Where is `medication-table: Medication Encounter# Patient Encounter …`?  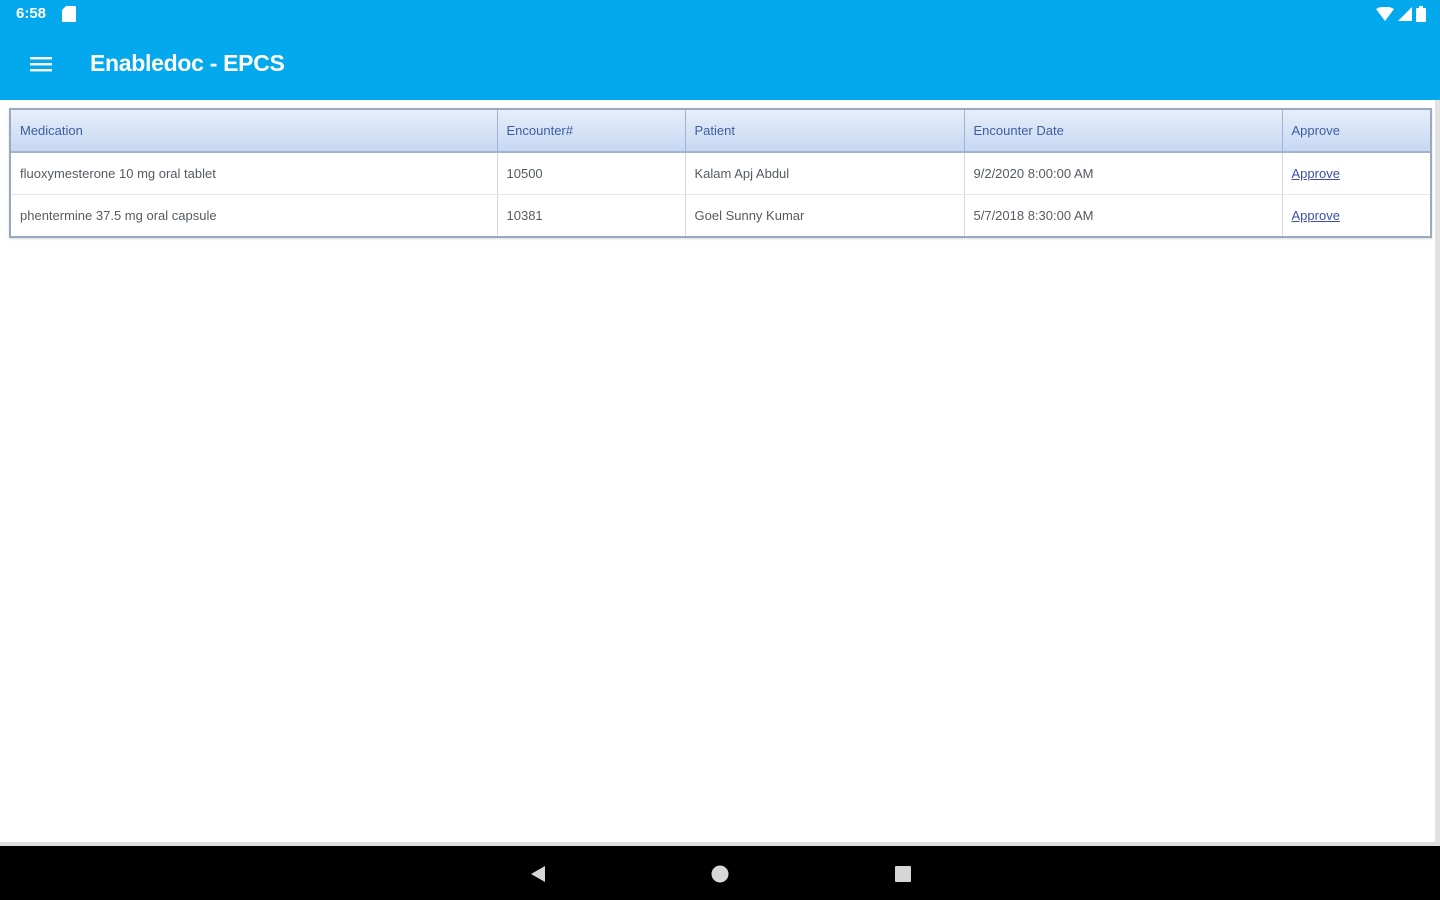 medication-table: Medication Encounter# Patient Encounter … is located at coordinates (720, 173).